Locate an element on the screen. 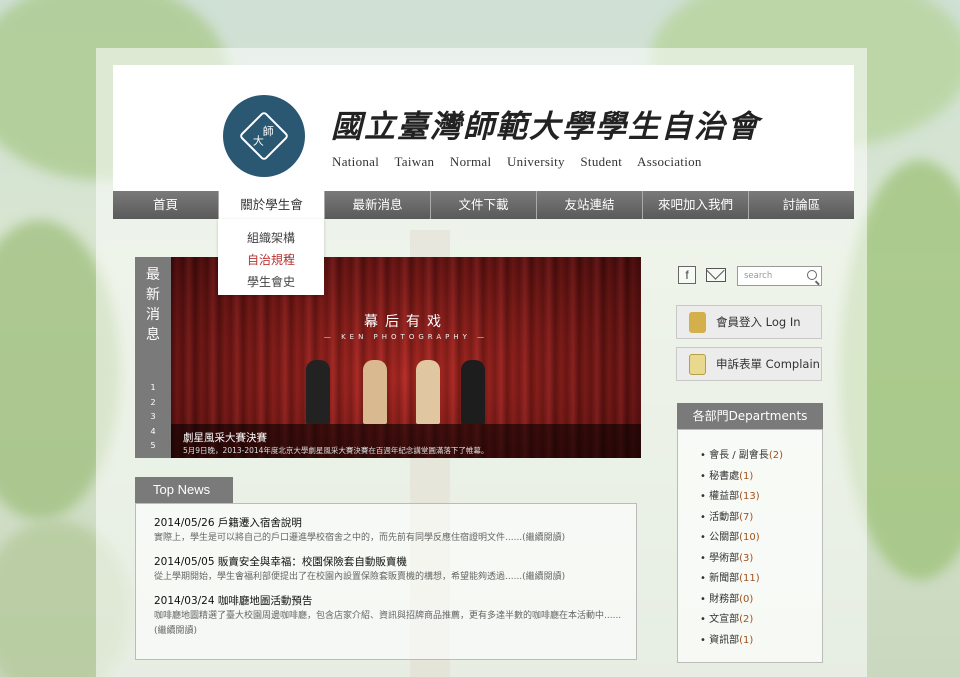 The image size is (960, 677). nav-item-home: 首頁 is located at coordinates (165, 205).